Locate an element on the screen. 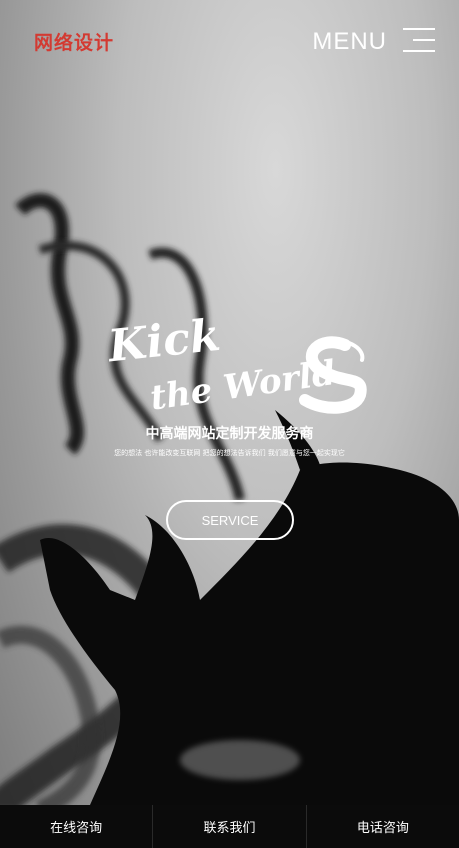 The image size is (459, 848). menu-label: MENU is located at coordinates (349, 42).